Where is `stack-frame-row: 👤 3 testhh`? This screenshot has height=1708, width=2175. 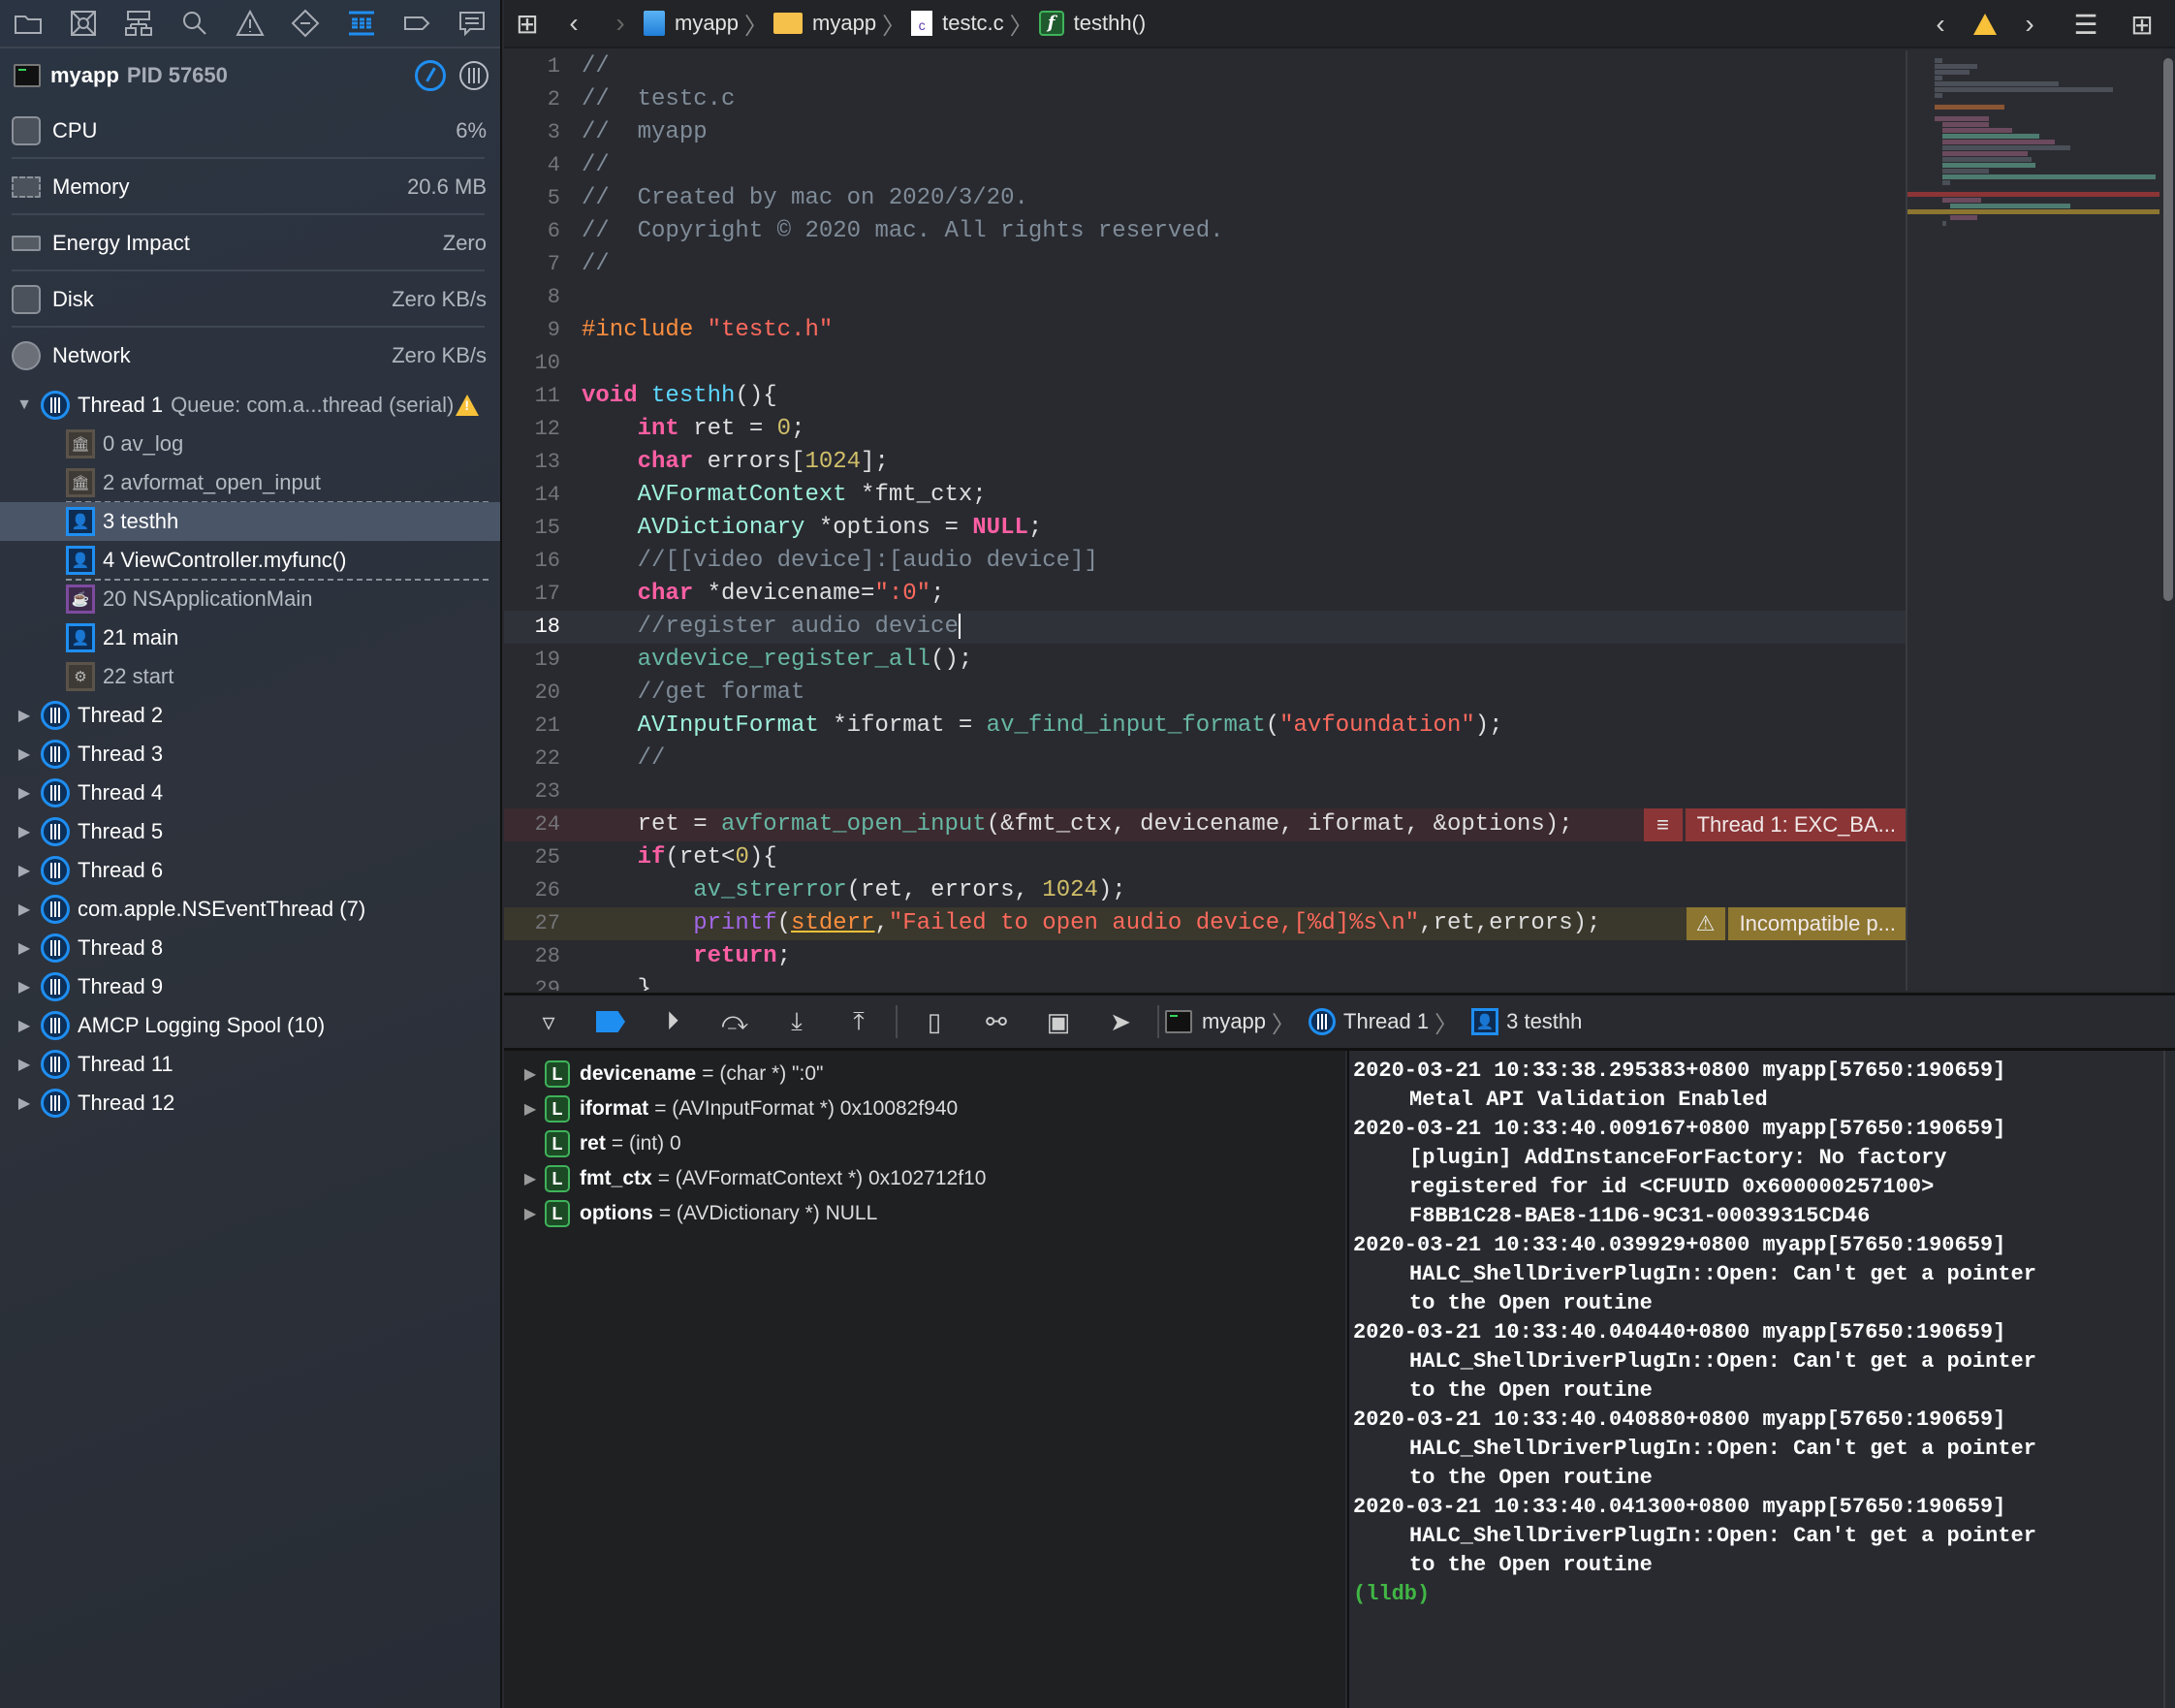
stack-frame-row: 👤 3 testhh is located at coordinates (250, 521).